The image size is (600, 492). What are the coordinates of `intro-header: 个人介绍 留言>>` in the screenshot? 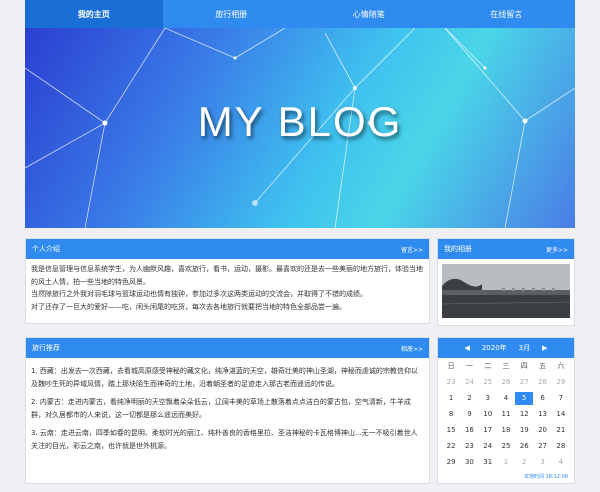 It's located at (227, 249).